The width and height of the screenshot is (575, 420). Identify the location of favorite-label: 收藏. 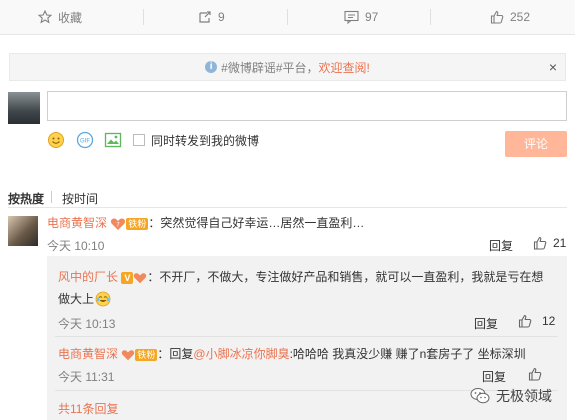
(70, 17).